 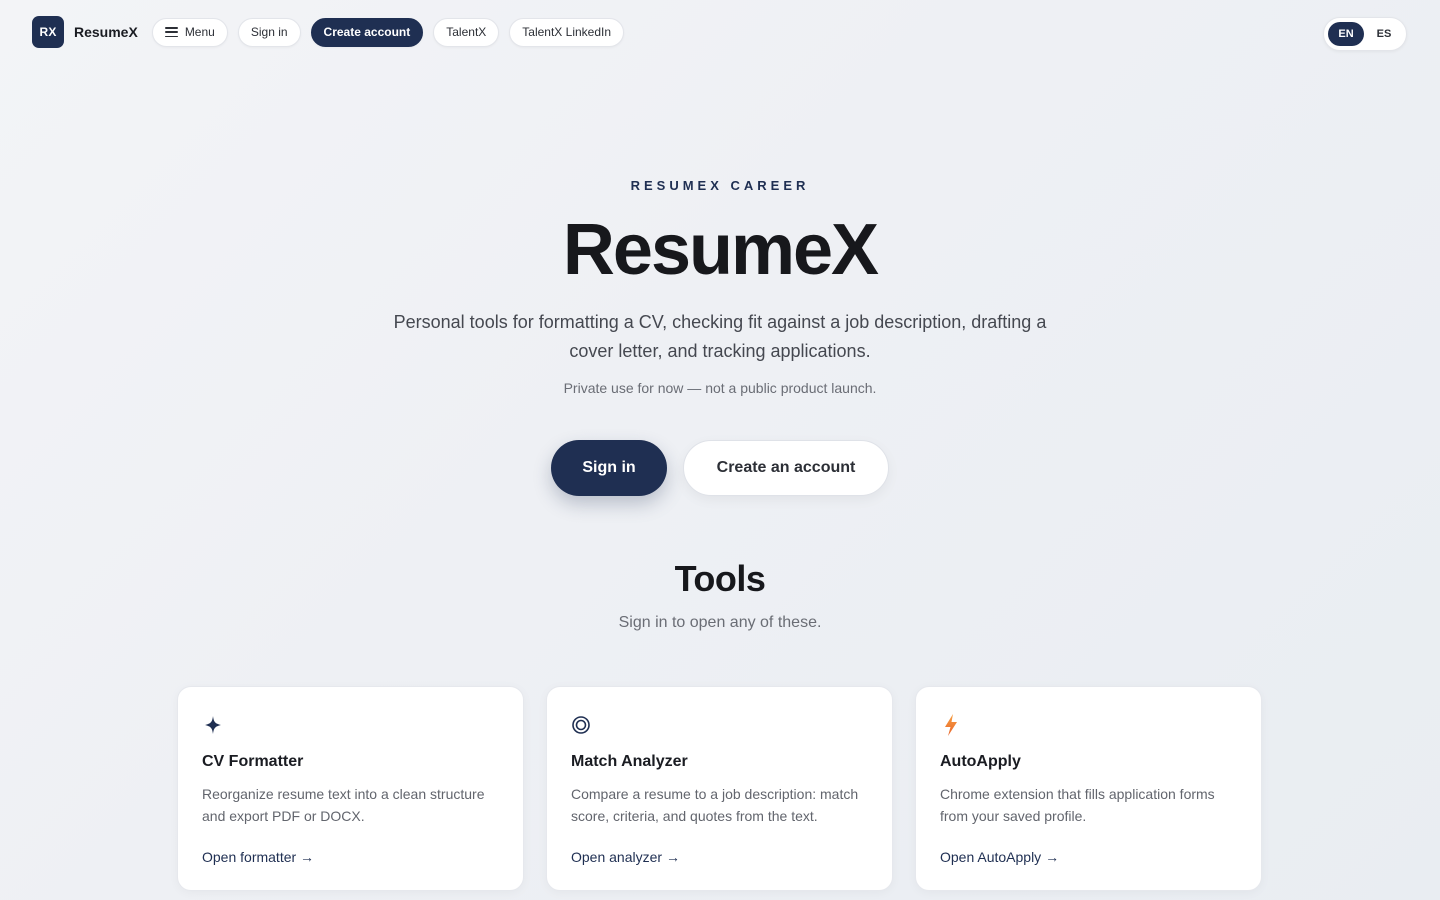 I want to click on tool-card-title: Match Analyzer, so click(x=629, y=761).